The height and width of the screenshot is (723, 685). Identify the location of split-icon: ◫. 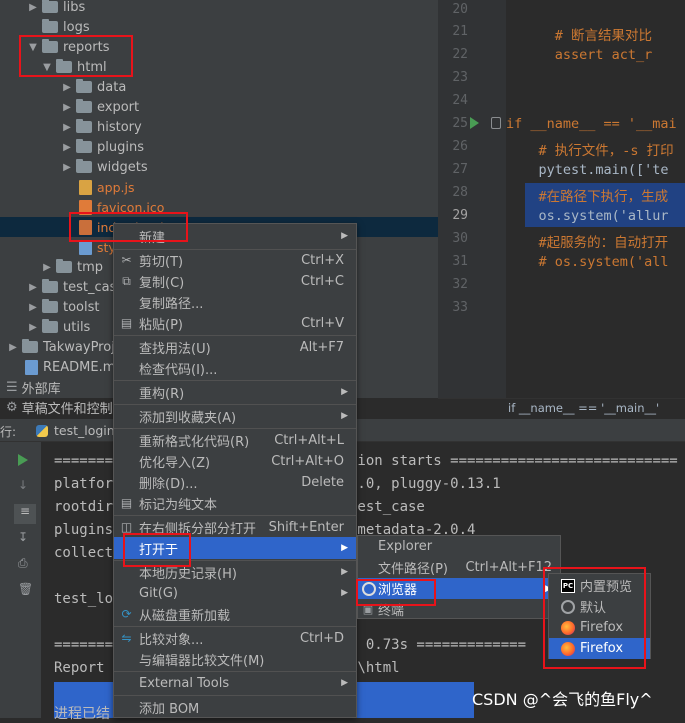
(126, 527).